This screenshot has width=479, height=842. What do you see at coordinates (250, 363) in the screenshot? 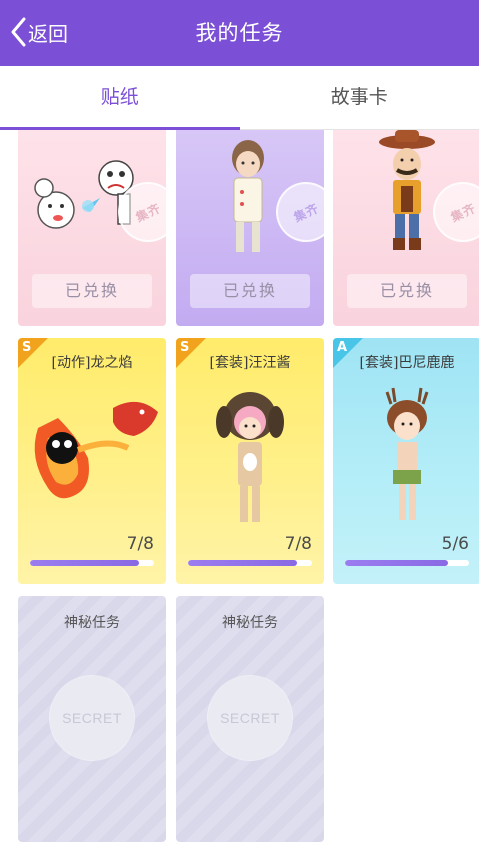
I see `task-name: [套装]汪汪酱` at bounding box center [250, 363].